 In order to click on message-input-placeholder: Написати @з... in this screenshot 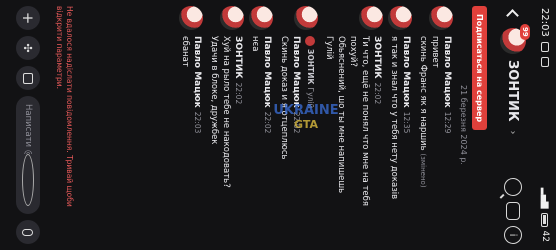, I will do `click(28, 129)`.